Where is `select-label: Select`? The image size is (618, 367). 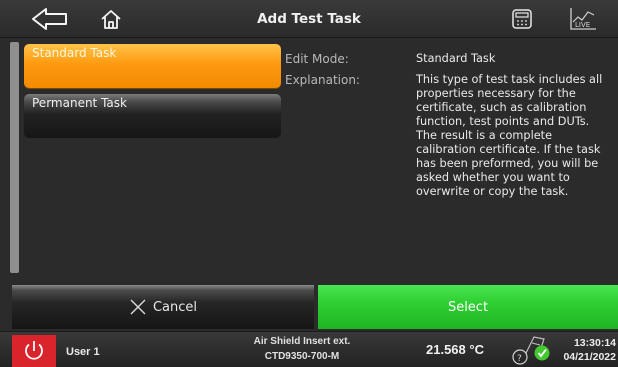
select-label: Select is located at coordinates (468, 307).